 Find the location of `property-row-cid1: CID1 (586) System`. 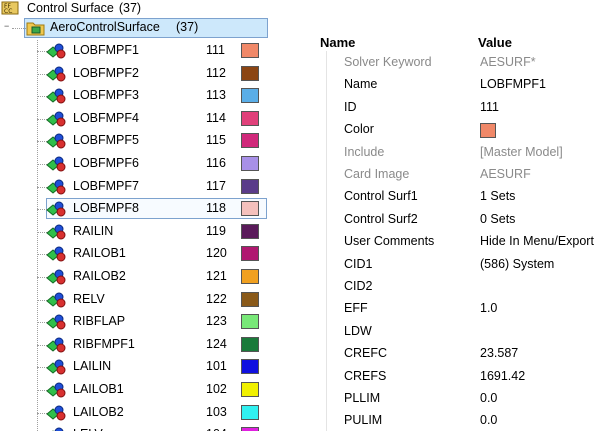

property-row-cid1: CID1 (586) System is located at coordinates (462, 265).